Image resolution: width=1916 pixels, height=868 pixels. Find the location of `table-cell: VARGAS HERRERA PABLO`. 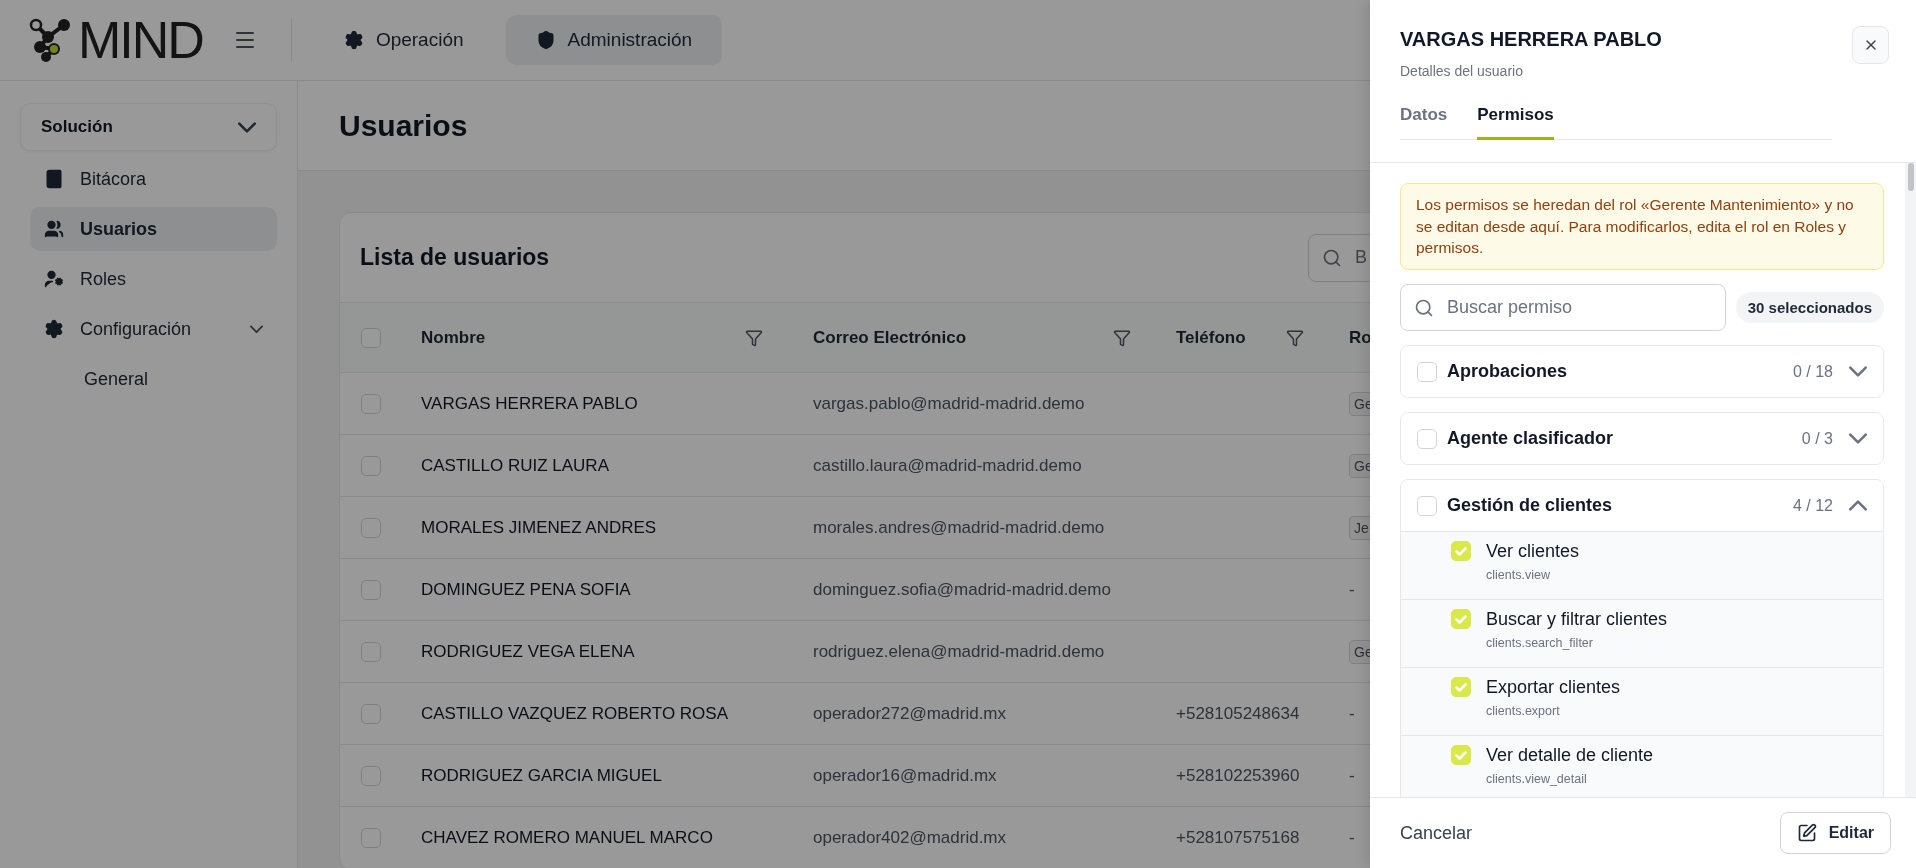

table-cell: VARGAS HERRERA PABLO is located at coordinates (529, 403).